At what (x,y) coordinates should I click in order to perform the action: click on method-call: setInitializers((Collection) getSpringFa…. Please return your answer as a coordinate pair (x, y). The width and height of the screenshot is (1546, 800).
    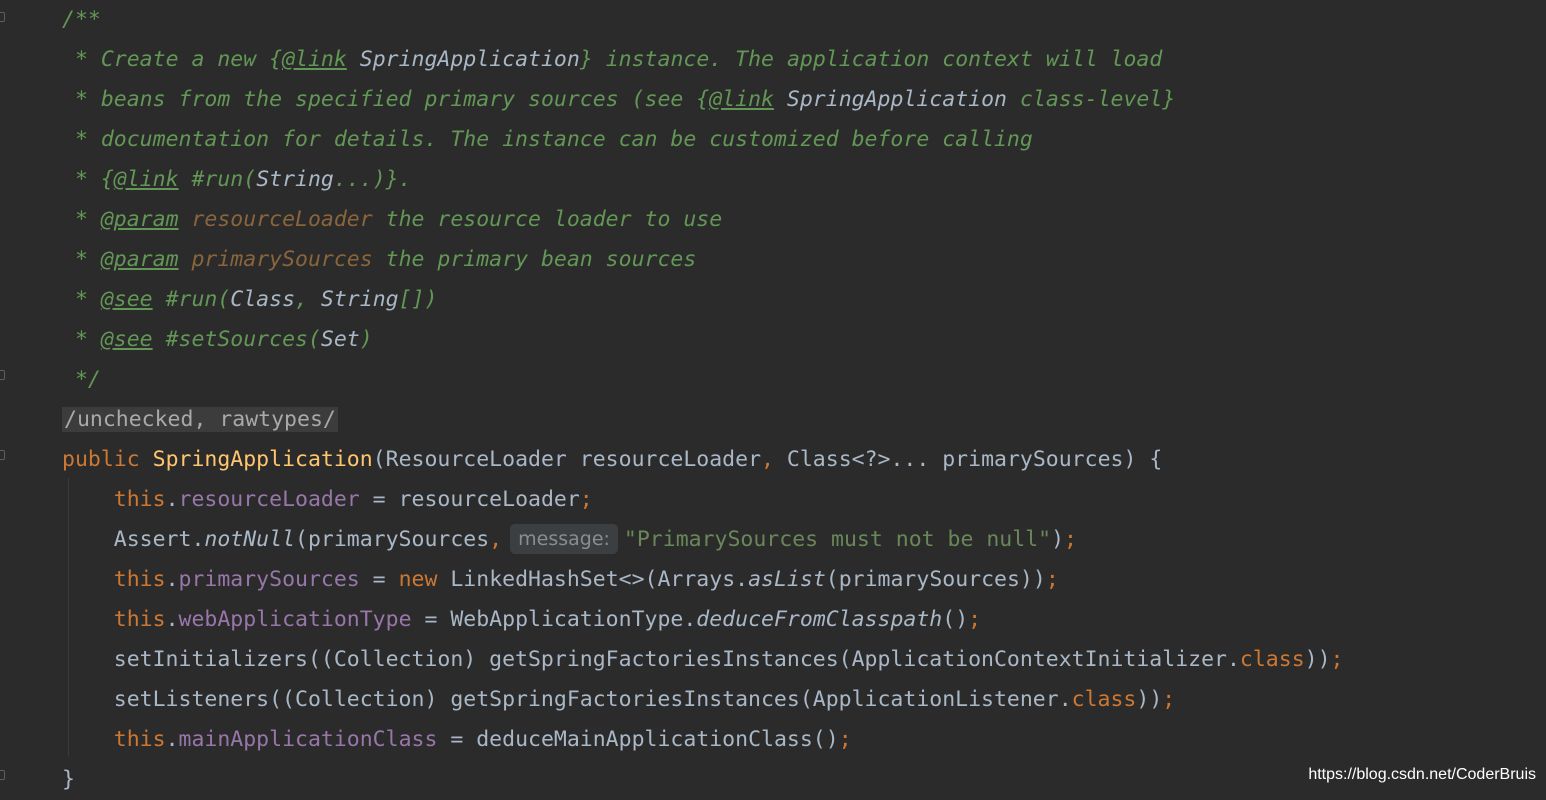
    Looking at the image, I should click on (677, 659).